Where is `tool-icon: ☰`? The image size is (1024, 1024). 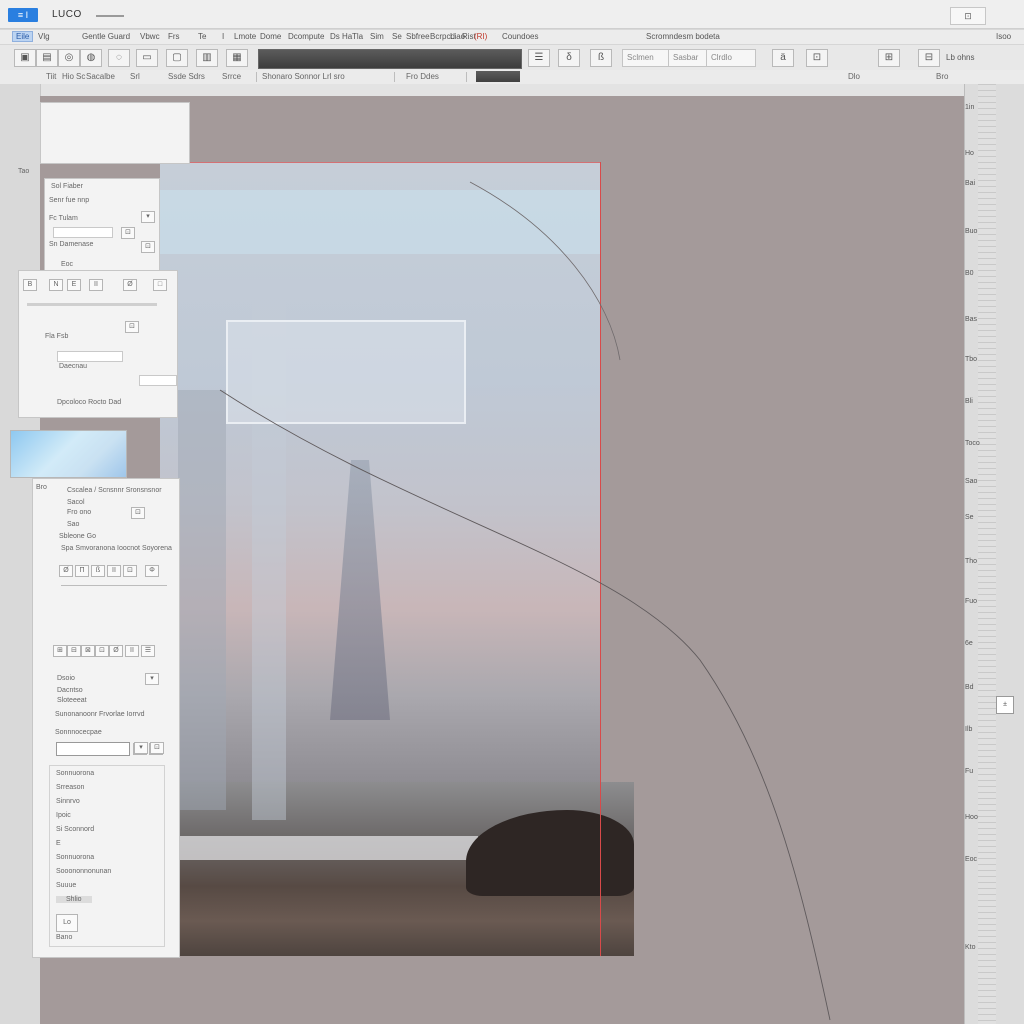 tool-icon: ☰ is located at coordinates (148, 651).